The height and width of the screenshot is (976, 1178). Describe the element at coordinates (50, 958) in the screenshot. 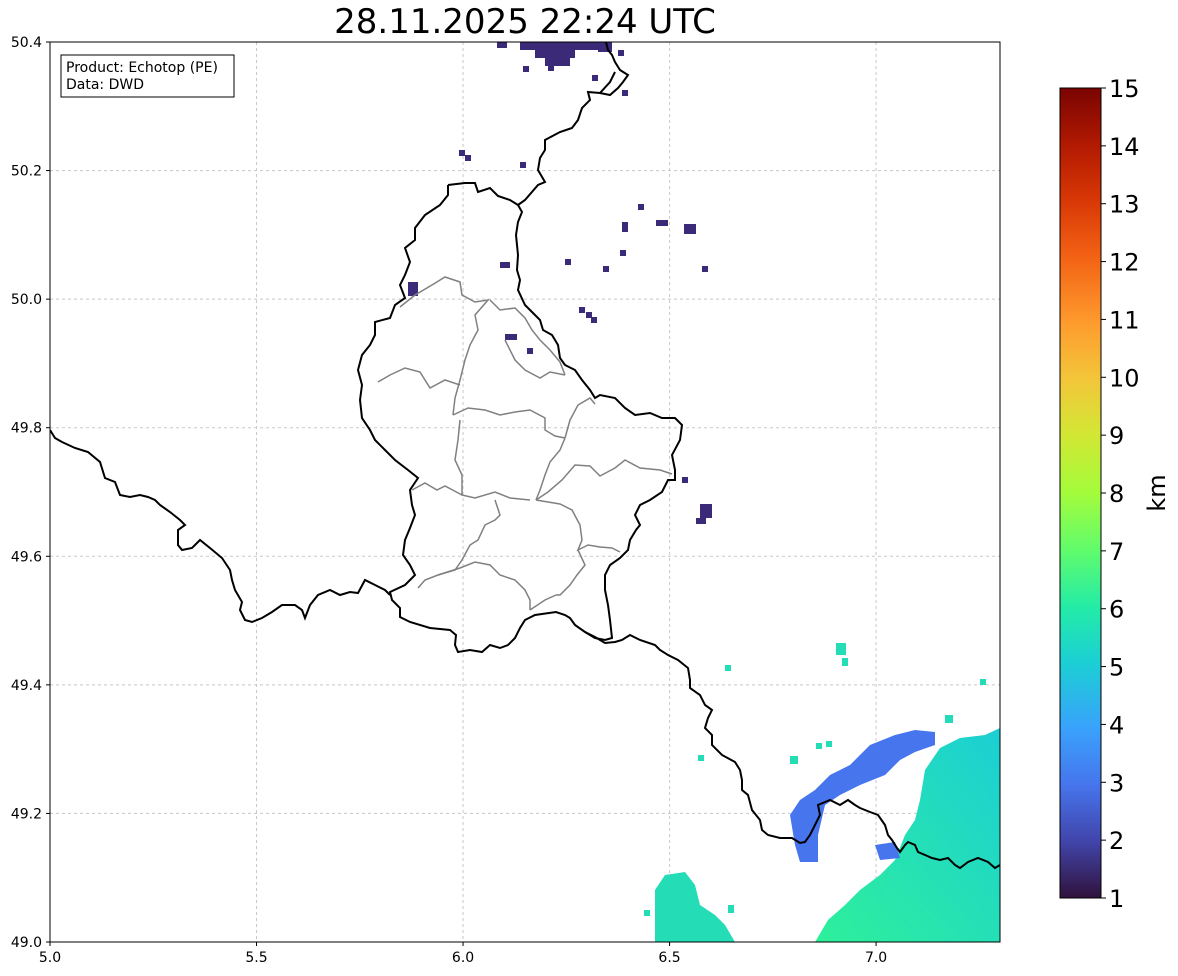

I see `x-tick-label: 5.0` at that location.